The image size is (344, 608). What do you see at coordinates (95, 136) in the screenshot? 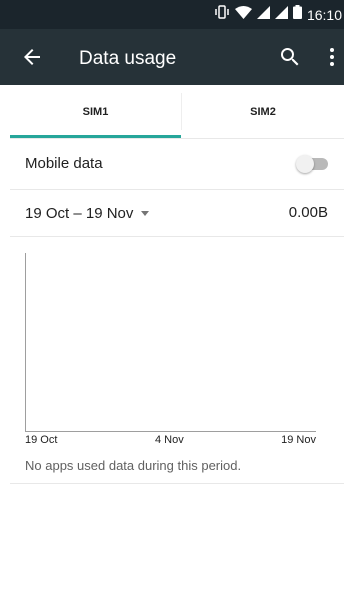
I see `tab-indicator` at bounding box center [95, 136].